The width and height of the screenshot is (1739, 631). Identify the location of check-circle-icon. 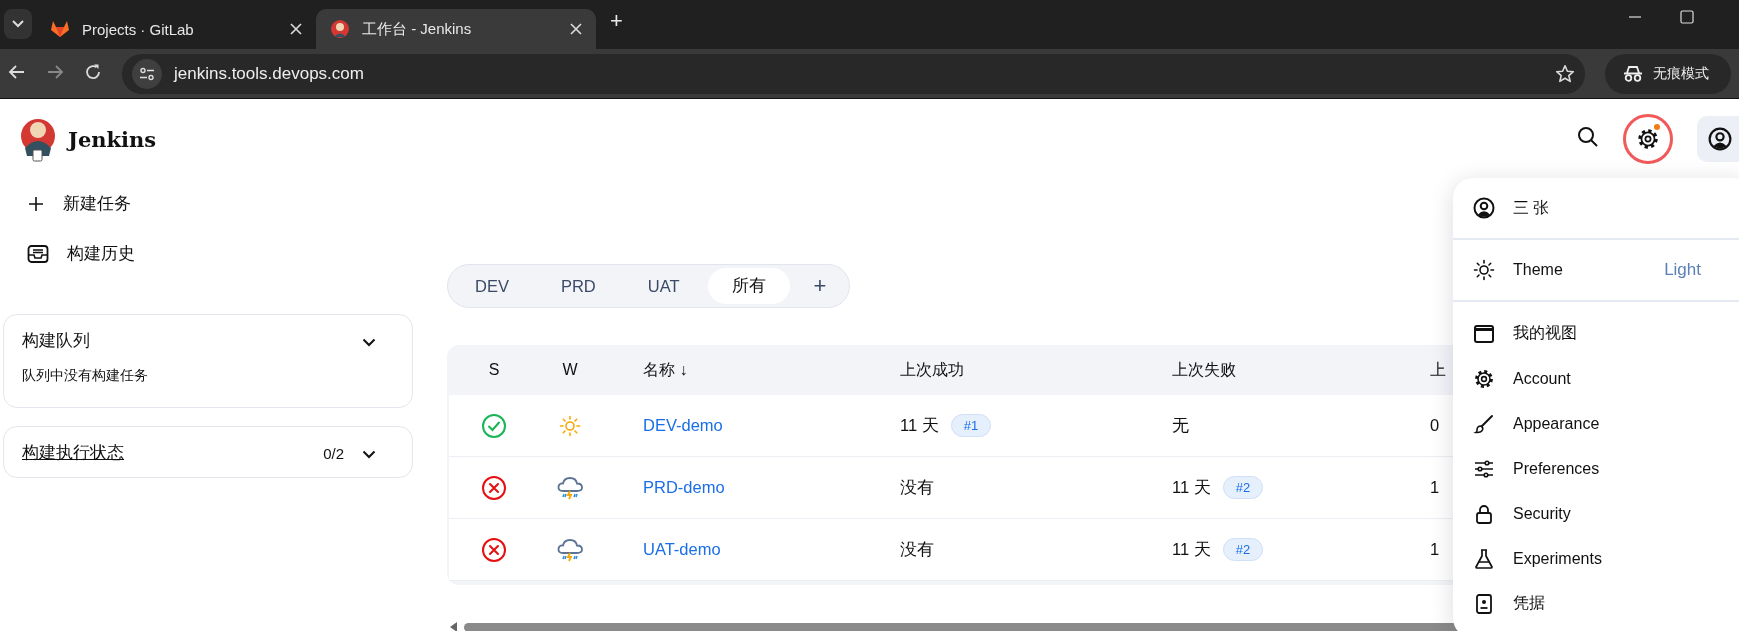
(494, 425).